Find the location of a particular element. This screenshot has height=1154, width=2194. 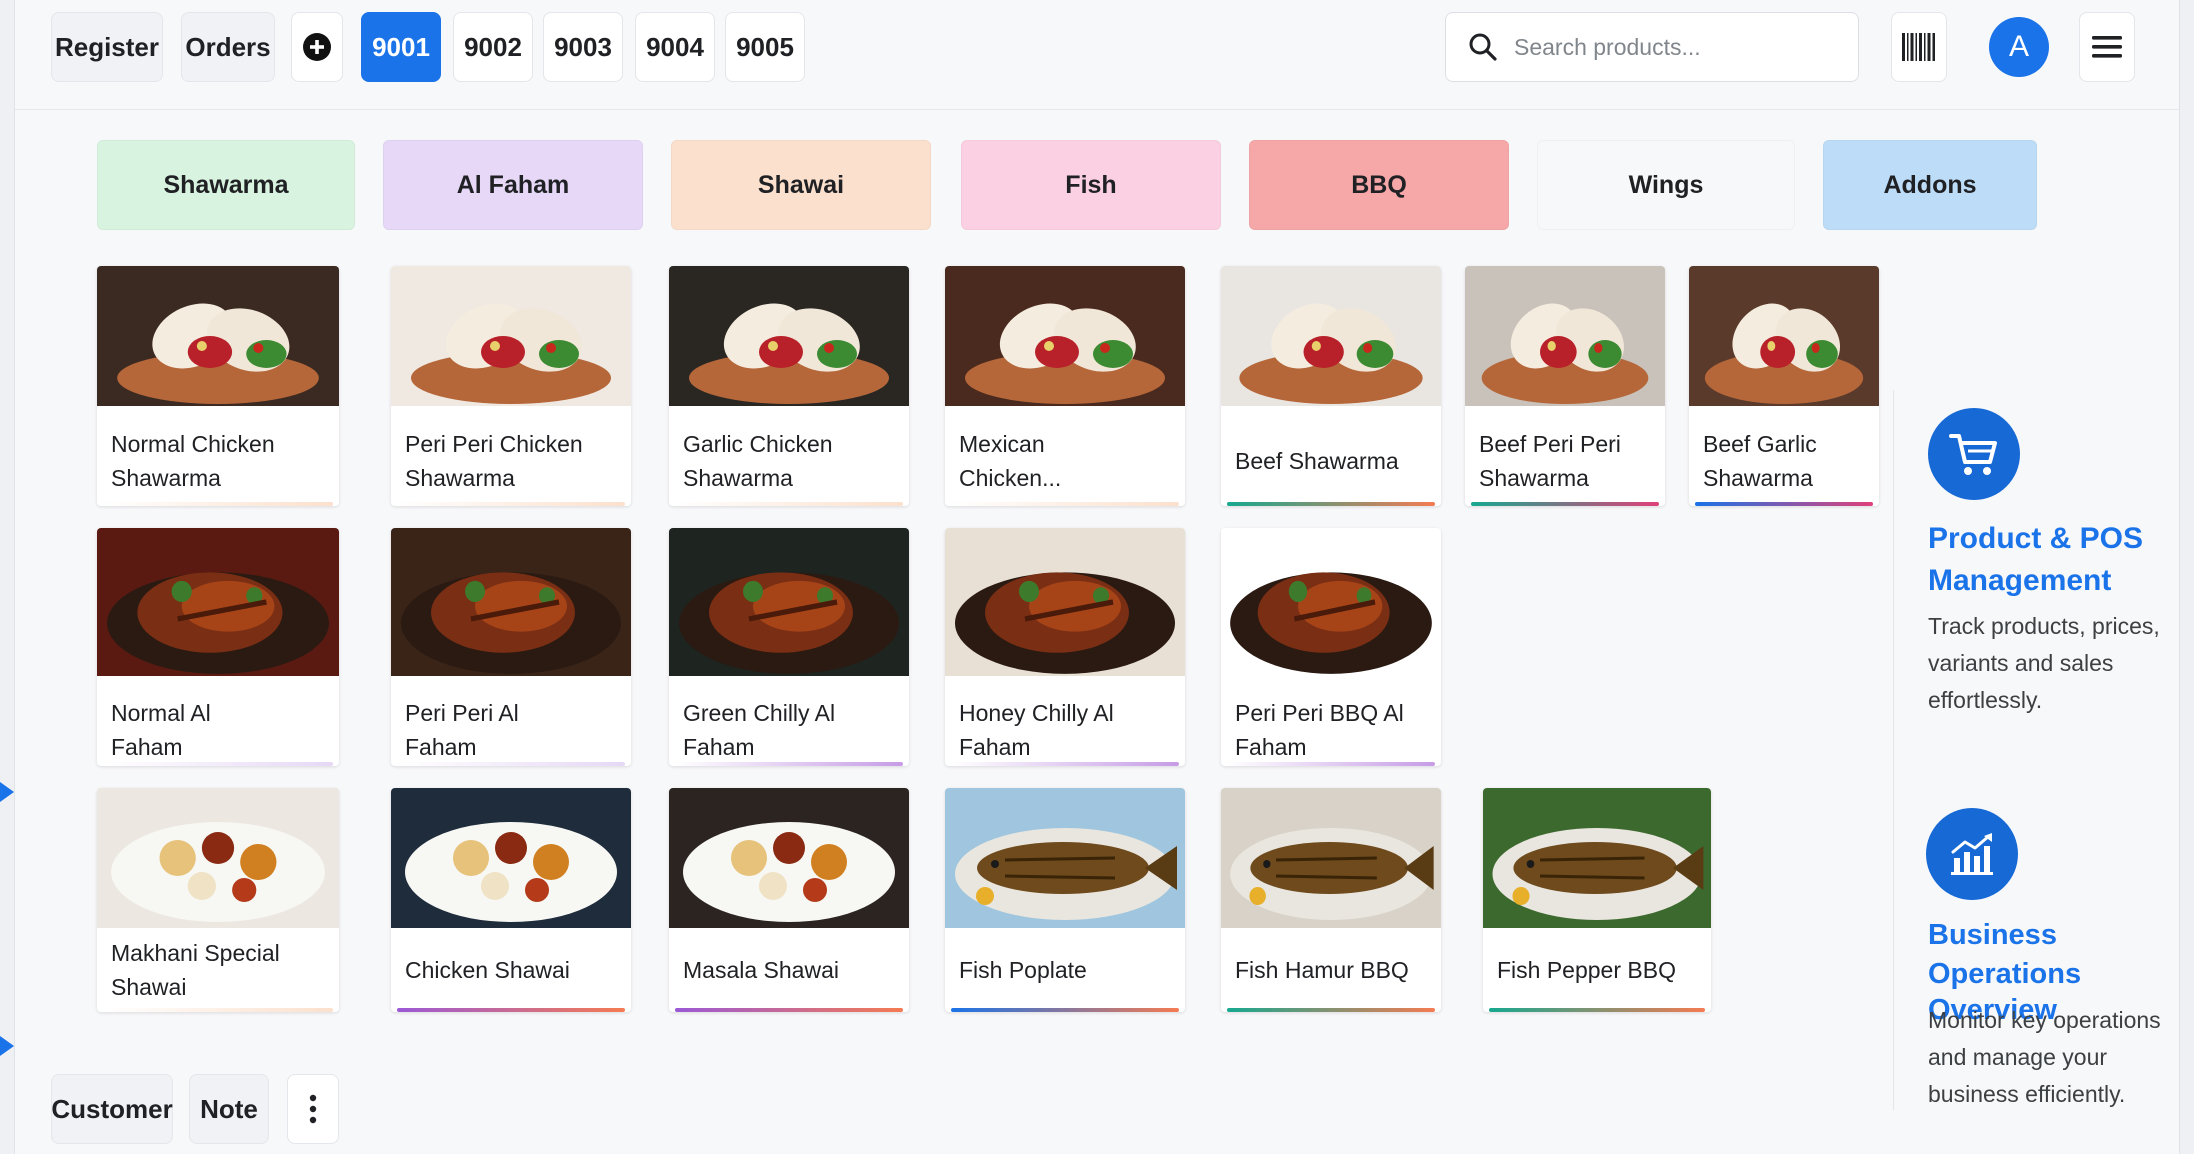

category-fish: Fish is located at coordinates (1091, 185).